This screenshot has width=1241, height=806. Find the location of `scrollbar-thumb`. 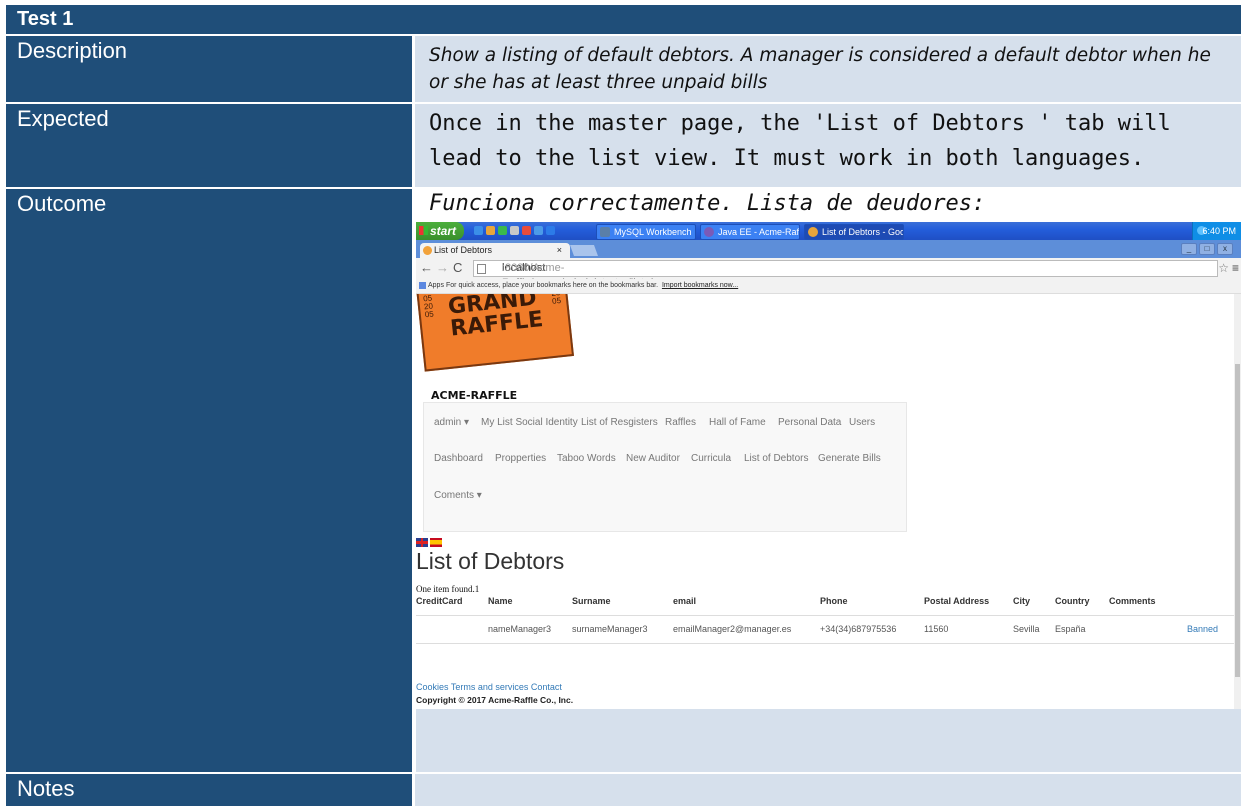

scrollbar-thumb is located at coordinates (1237, 520).